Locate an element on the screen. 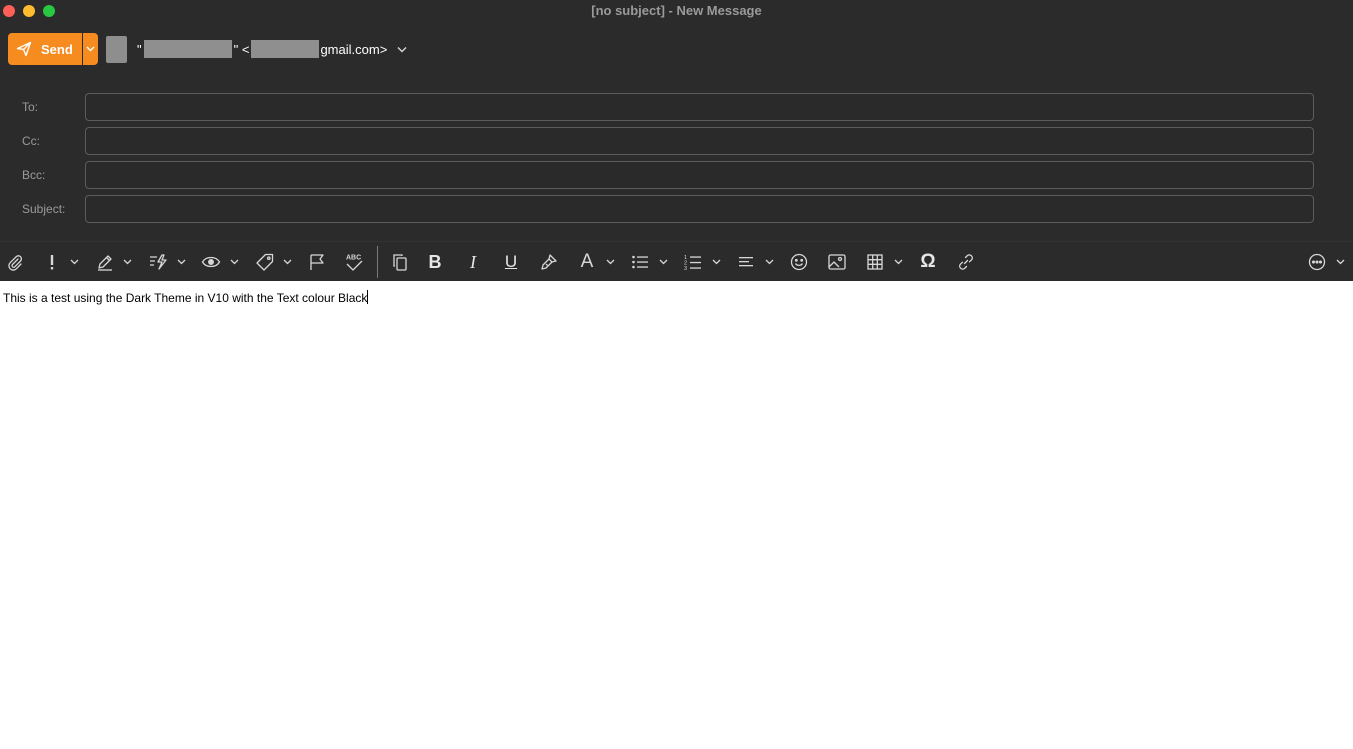 Image resolution: width=1353 pixels, height=749 pixels. copy-button is located at coordinates (400, 262).